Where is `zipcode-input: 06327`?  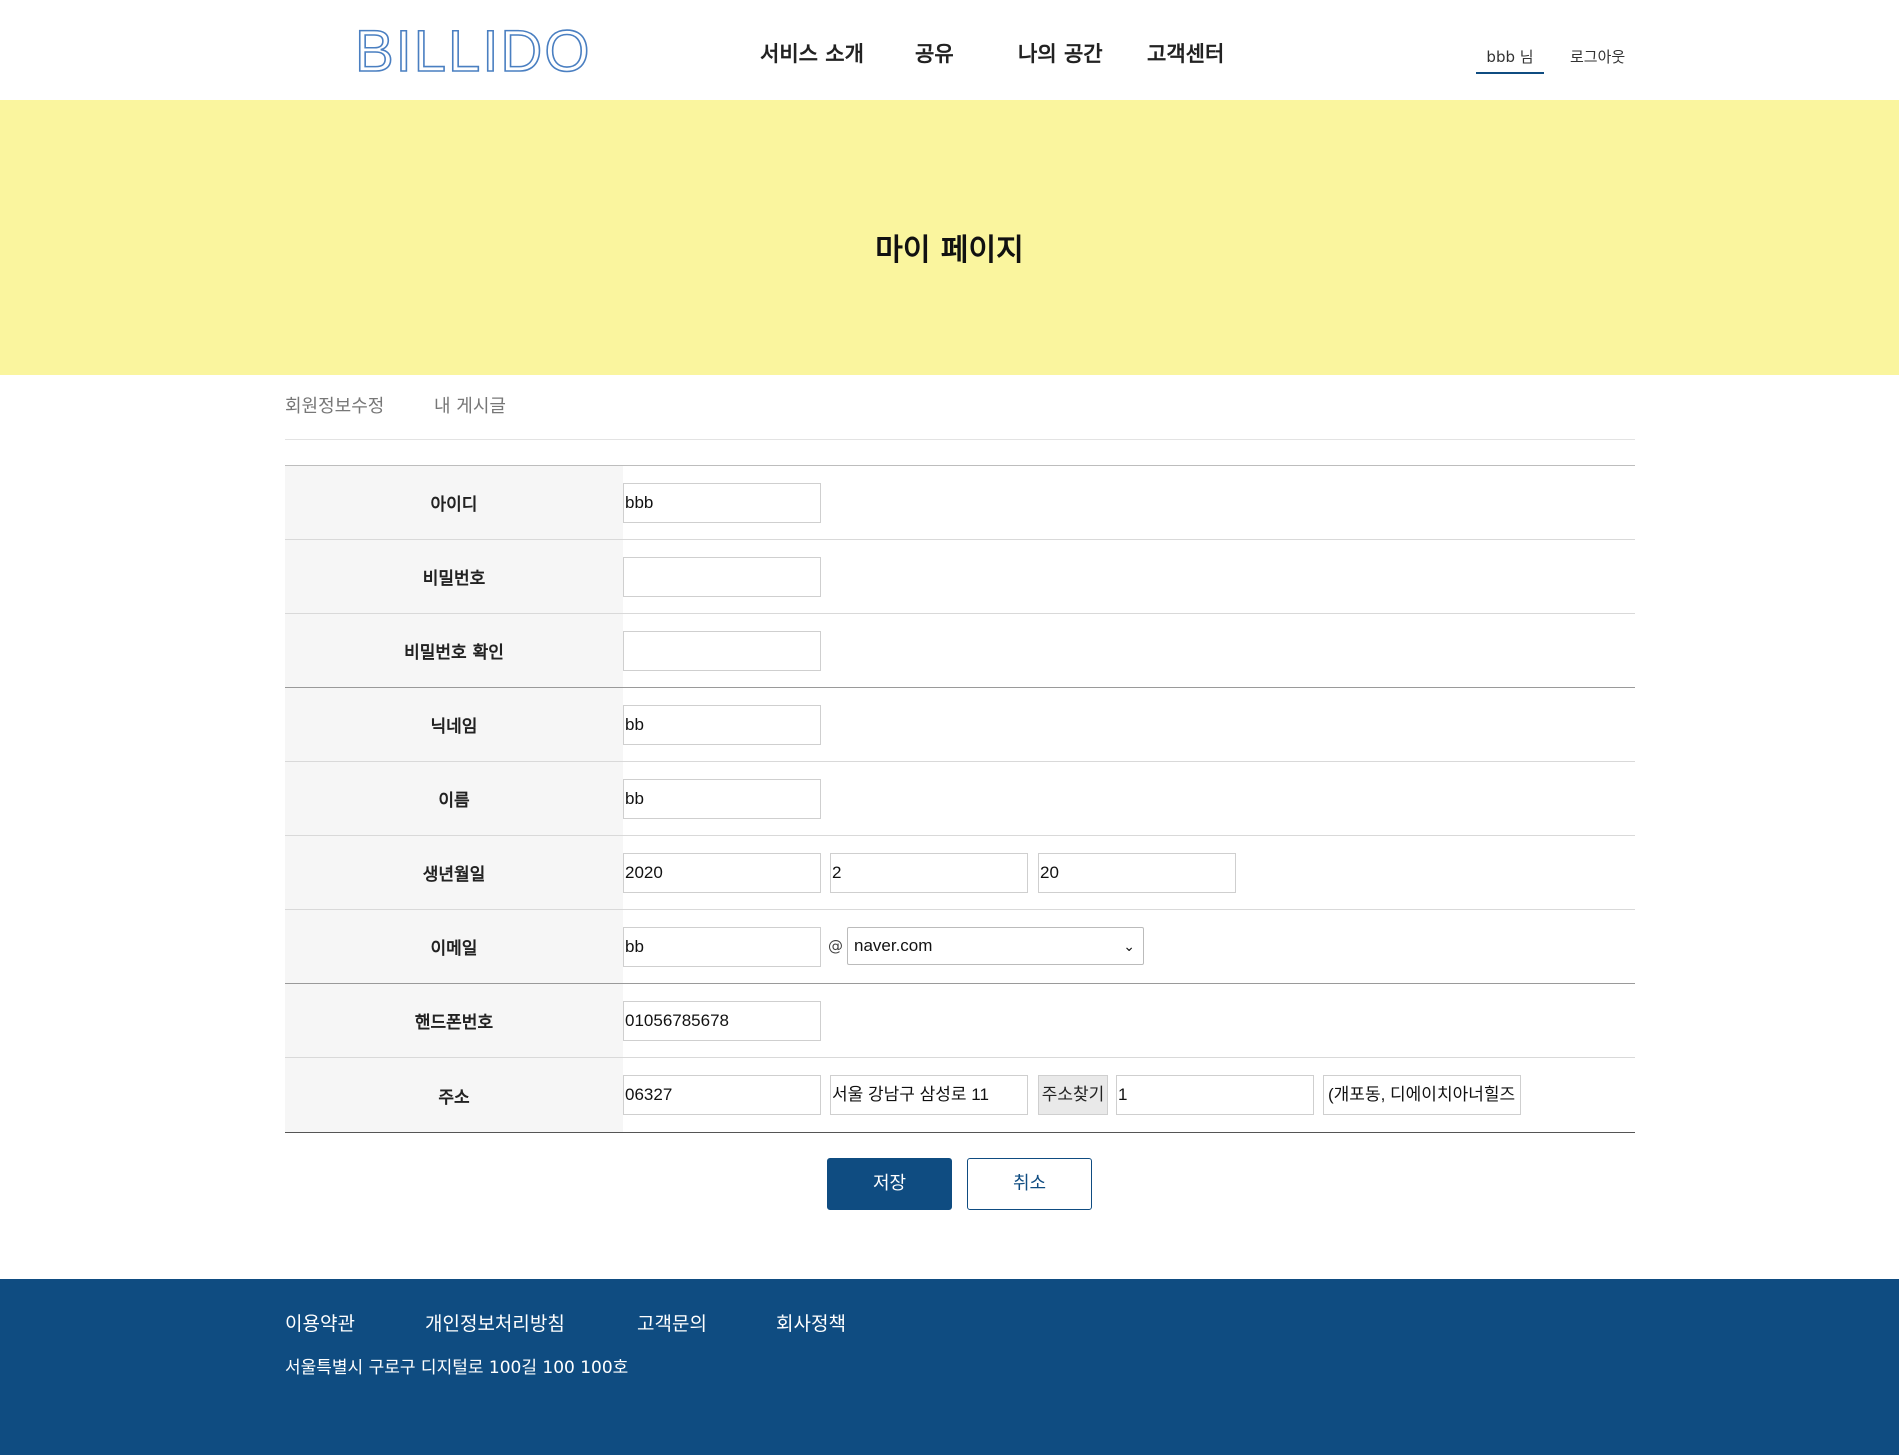
zipcode-input: 06327 is located at coordinates (722, 1095).